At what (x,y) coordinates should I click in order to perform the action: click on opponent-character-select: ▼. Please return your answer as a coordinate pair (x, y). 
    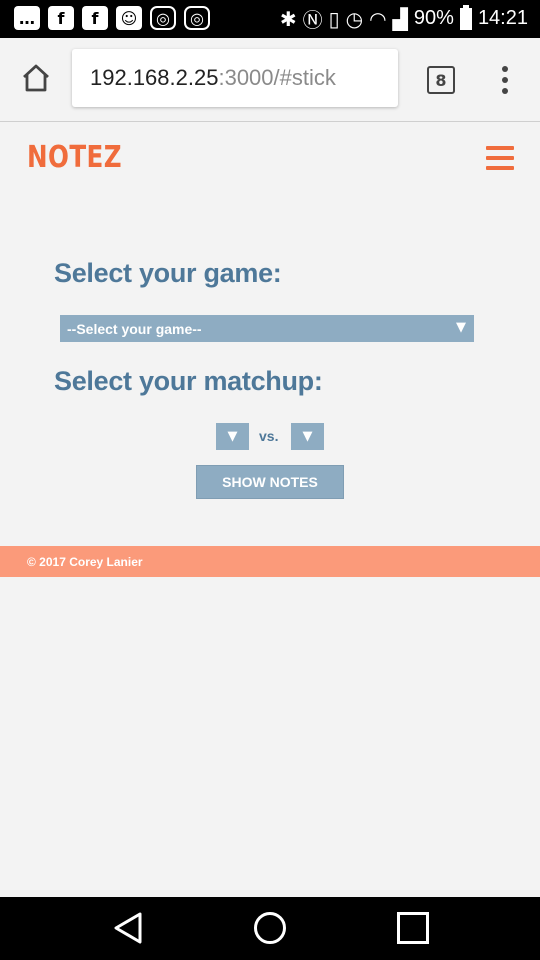
    Looking at the image, I should click on (307, 436).